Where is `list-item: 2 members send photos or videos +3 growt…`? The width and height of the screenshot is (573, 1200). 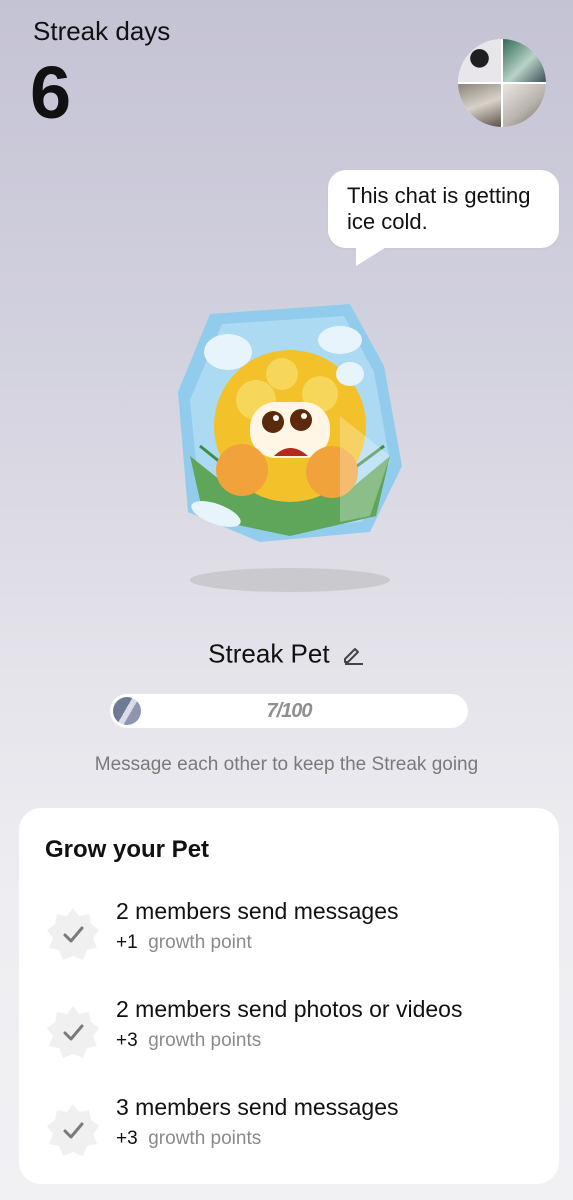
list-item: 2 members send photos or videos +3 growt… is located at coordinates (295, 1031).